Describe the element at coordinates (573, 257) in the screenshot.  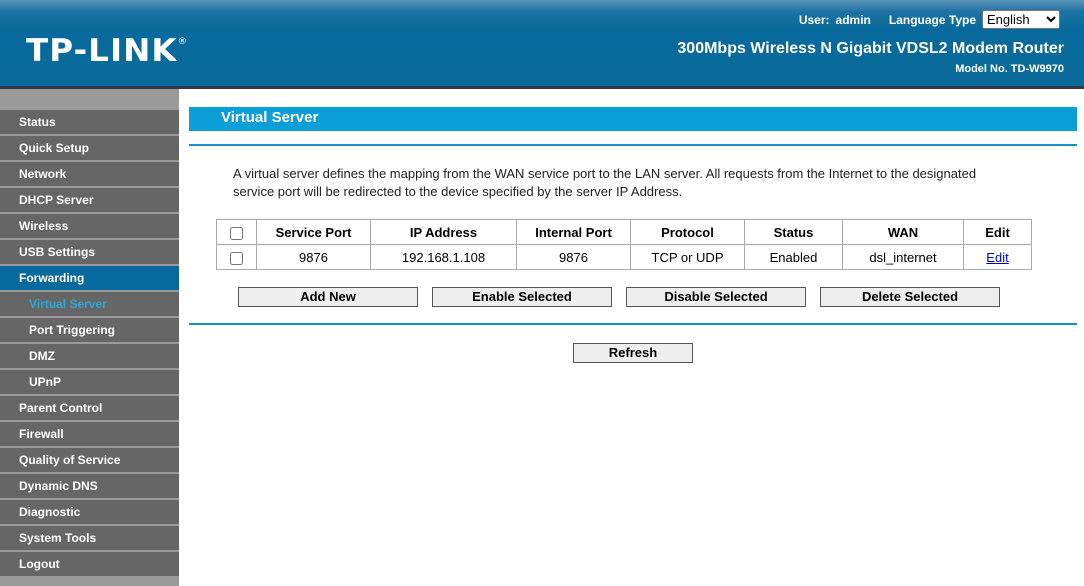
I see `internal-port: 9876` at that location.